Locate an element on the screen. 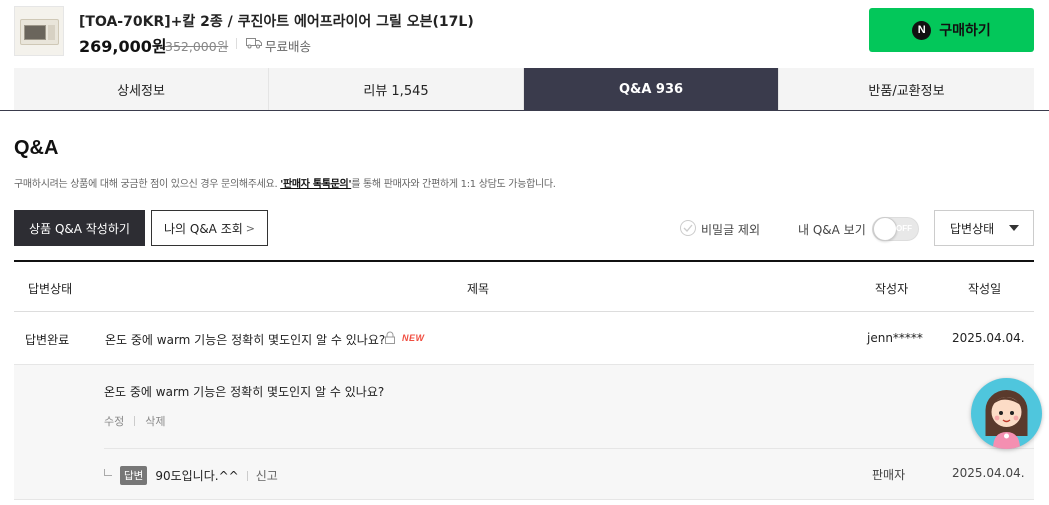 This screenshot has height=505, width=1049. answer-date: 2025.04.04. is located at coordinates (988, 473).